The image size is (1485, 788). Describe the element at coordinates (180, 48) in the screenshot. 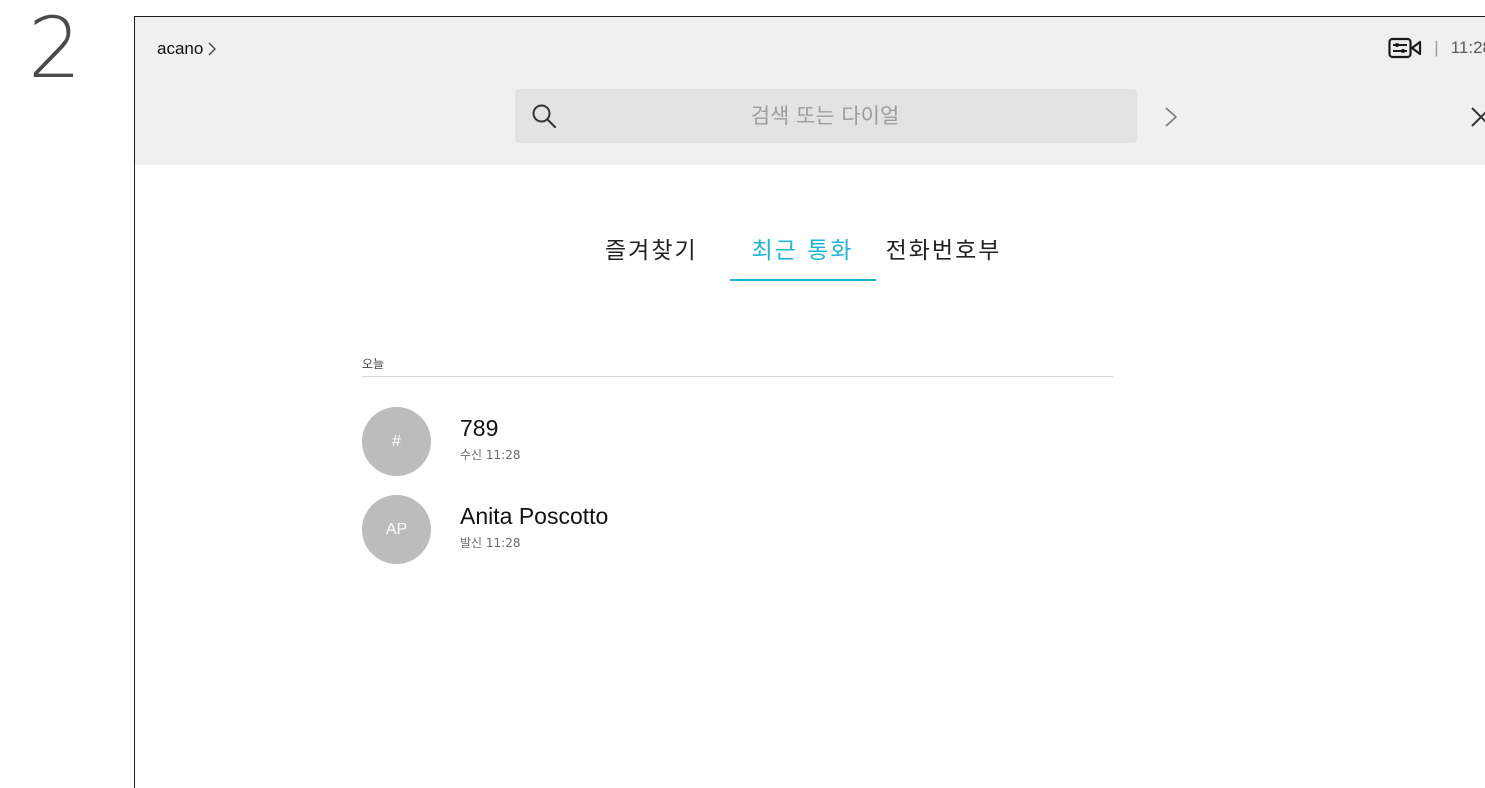

I see `device-name-label: acano` at that location.